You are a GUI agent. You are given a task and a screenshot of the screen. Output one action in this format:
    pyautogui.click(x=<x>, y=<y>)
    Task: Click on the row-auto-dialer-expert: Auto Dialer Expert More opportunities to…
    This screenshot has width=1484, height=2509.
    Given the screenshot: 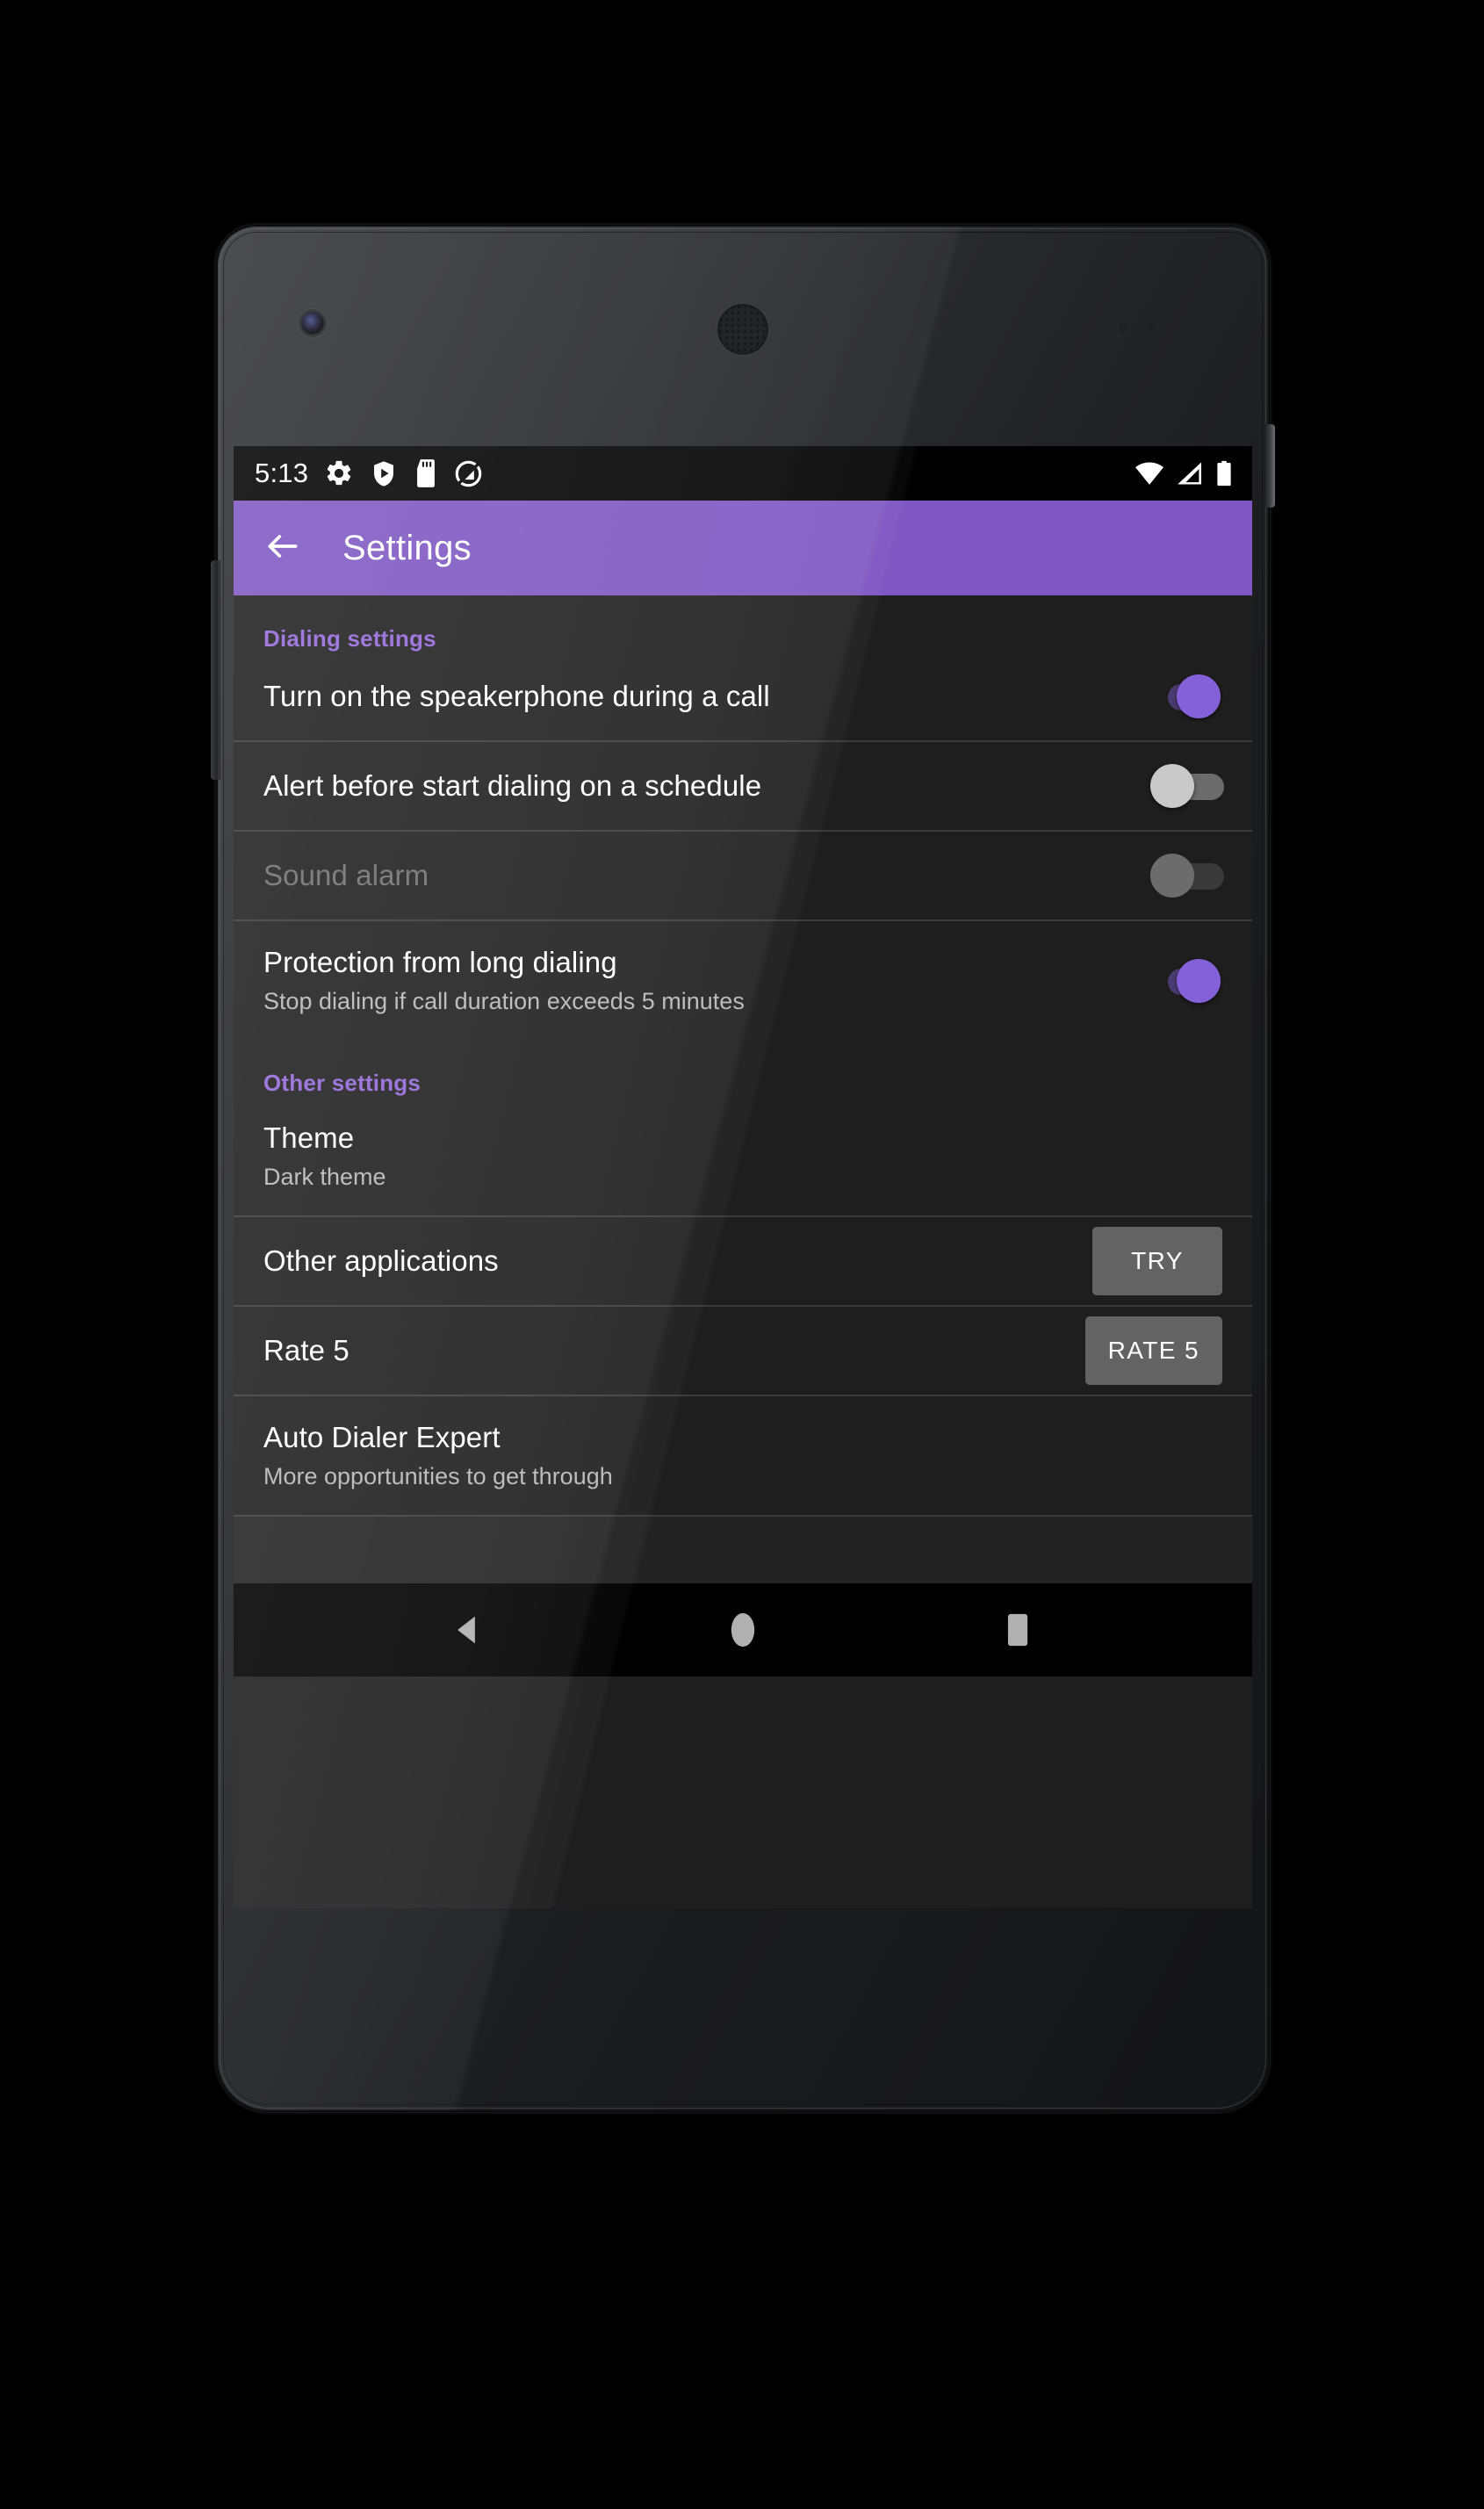 What is the action you would take?
    pyautogui.click(x=743, y=1455)
    